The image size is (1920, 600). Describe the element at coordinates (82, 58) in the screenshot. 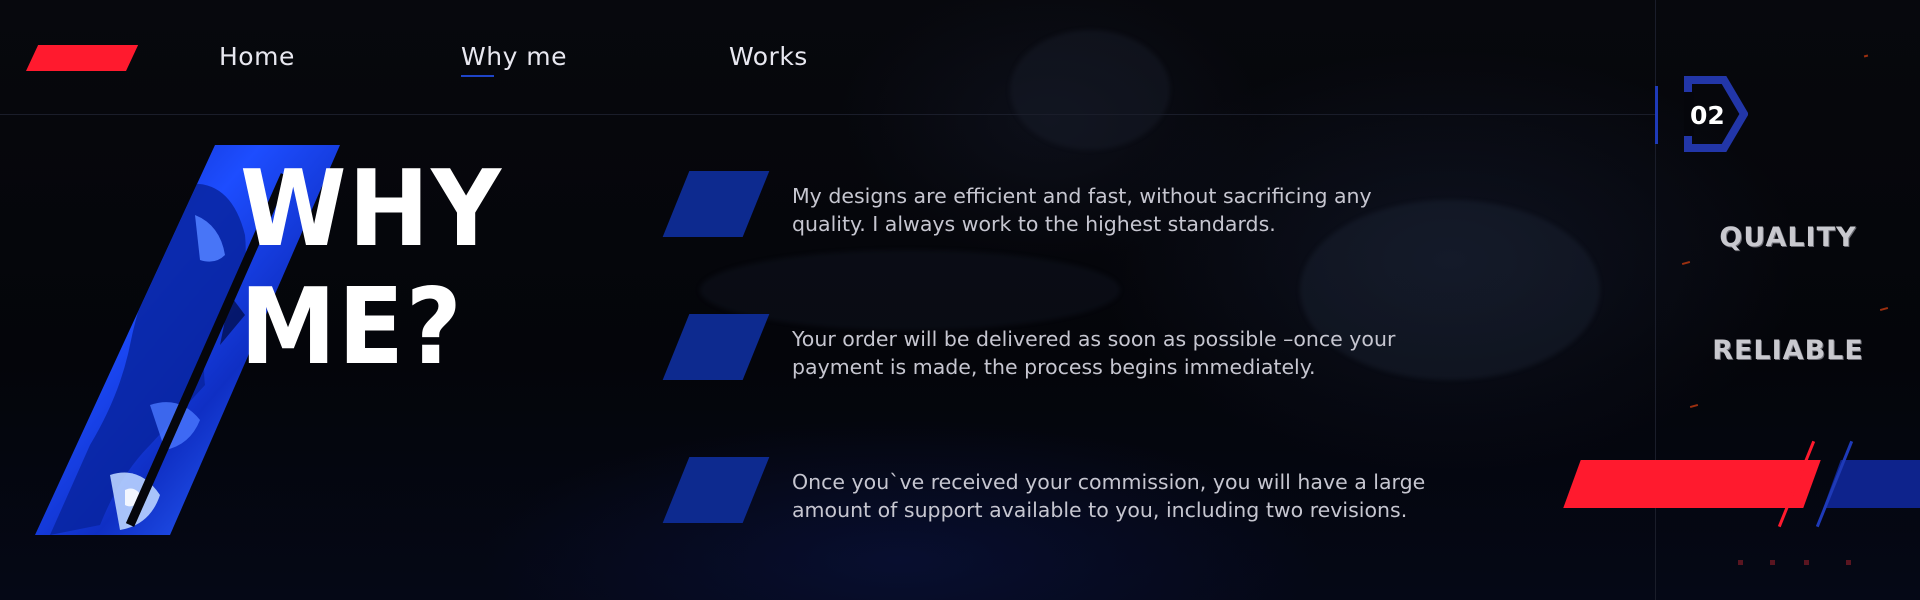

I see `red-parallelogram-logo` at that location.